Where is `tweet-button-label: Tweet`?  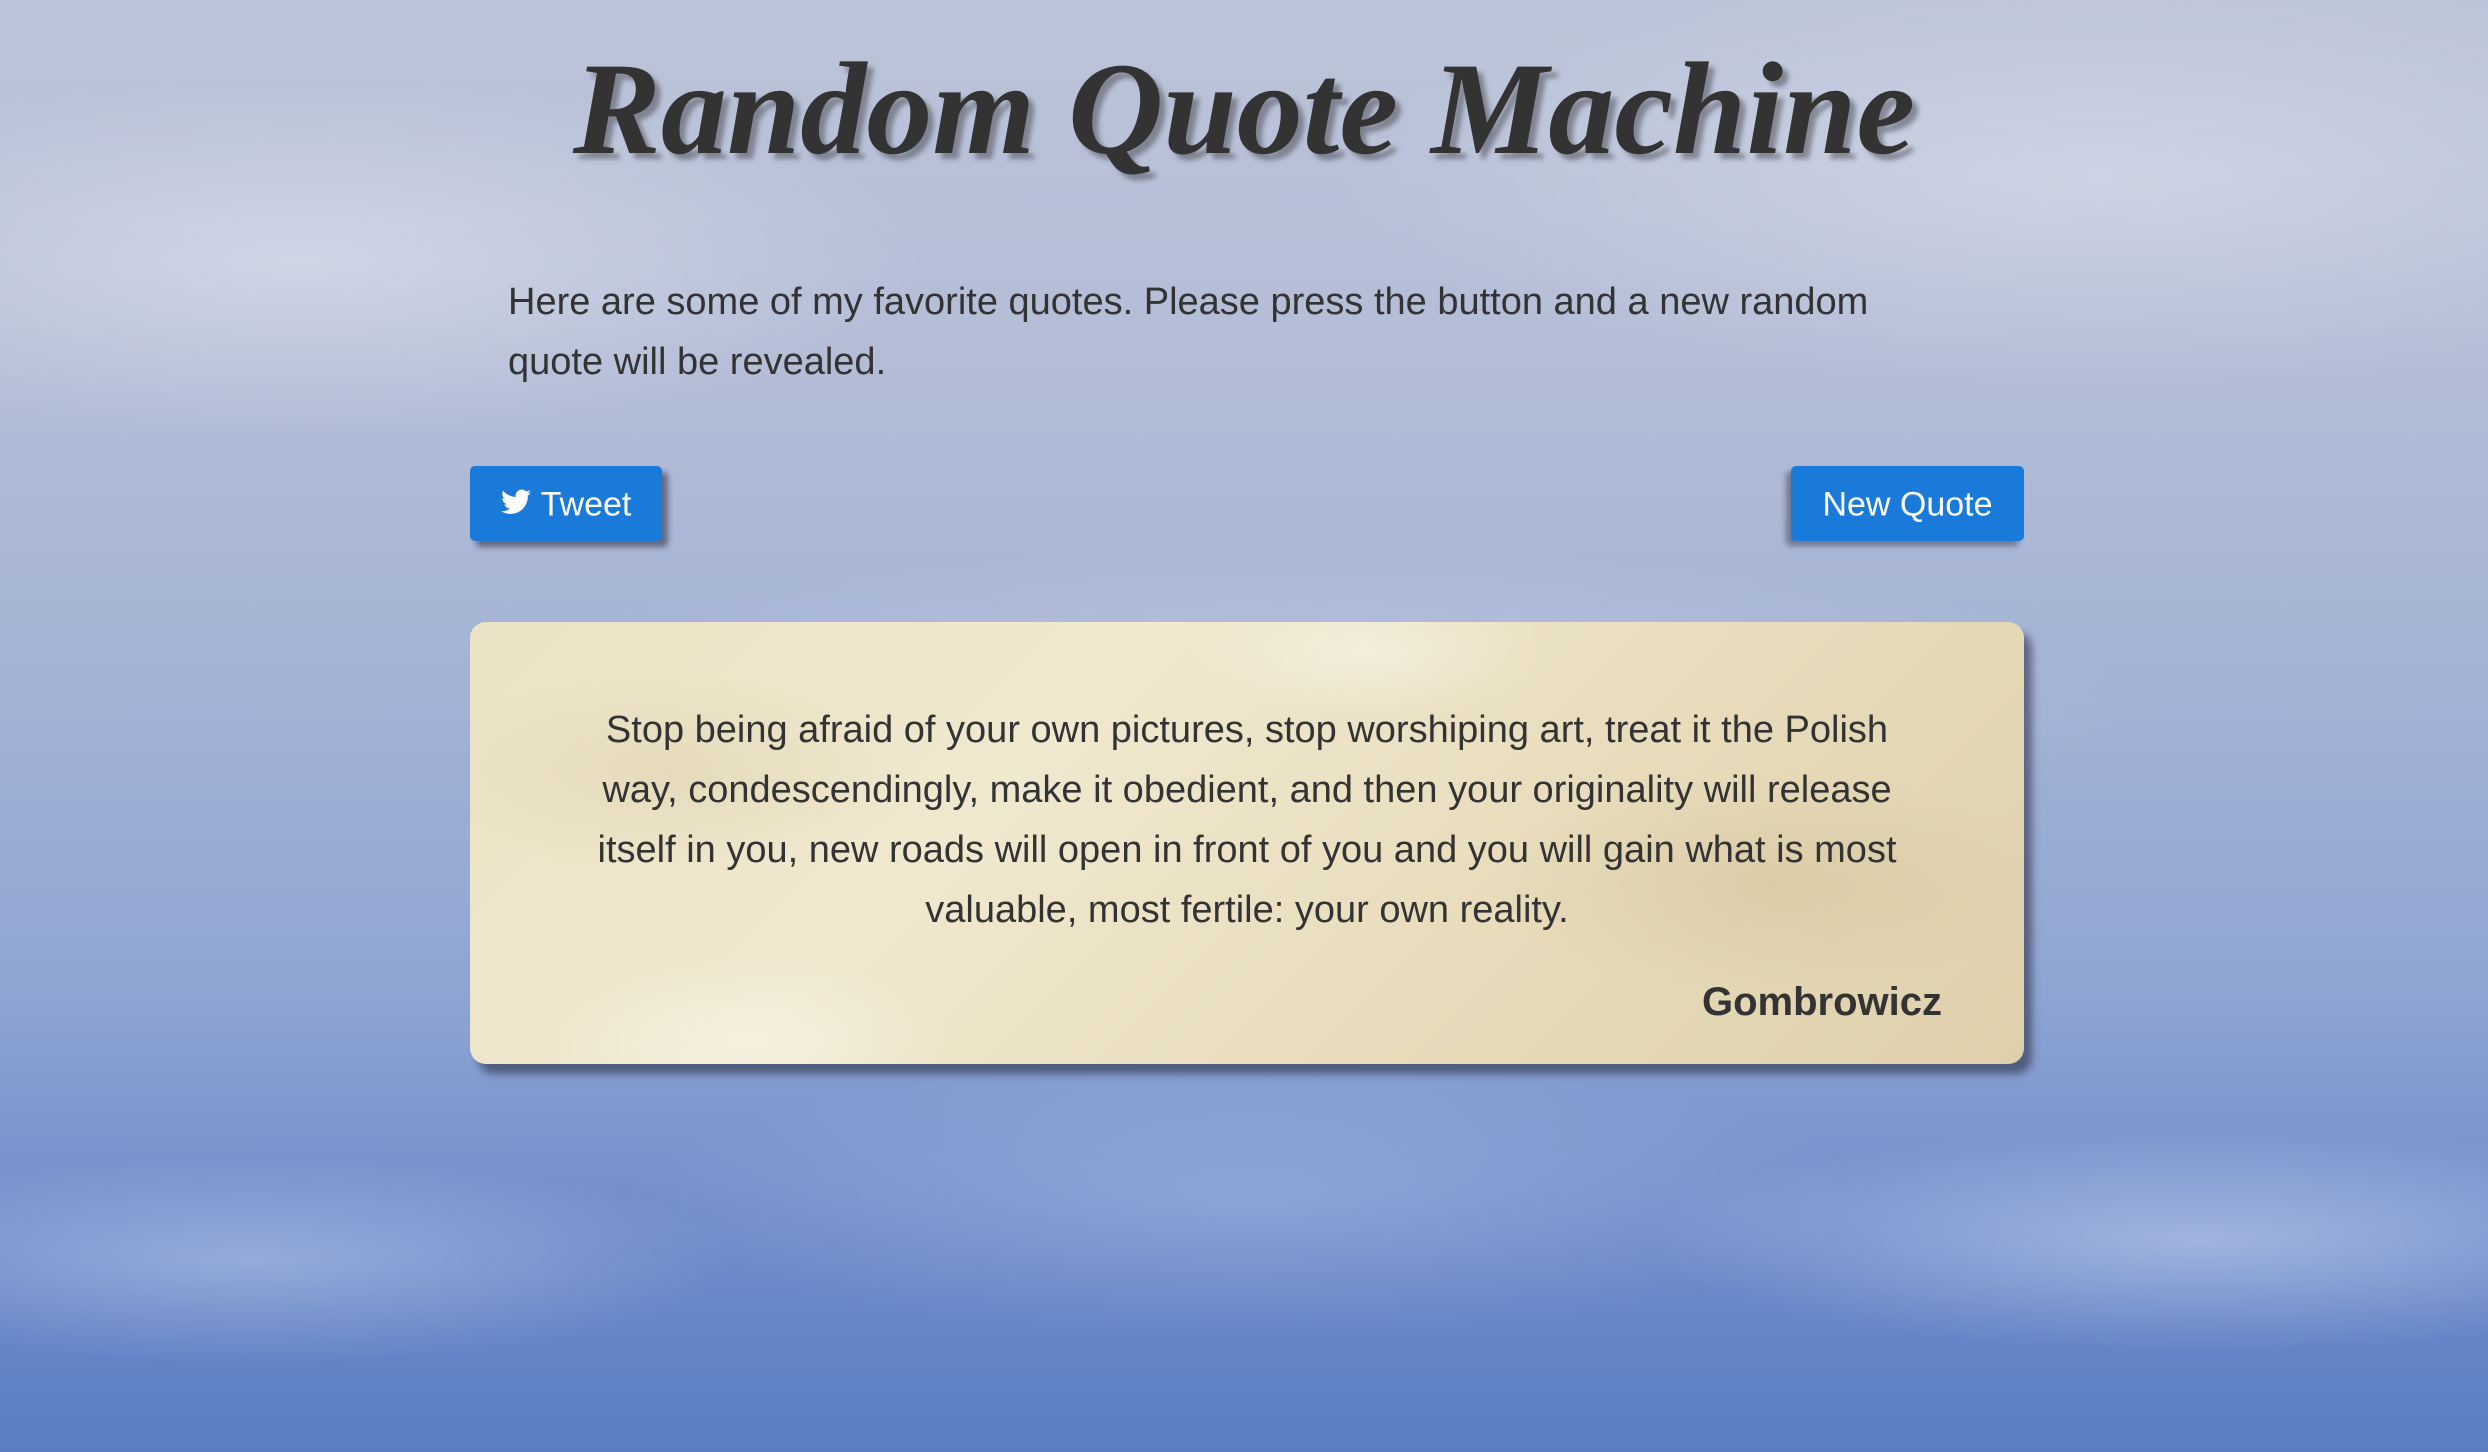 tweet-button-label: Tweet is located at coordinates (586, 504).